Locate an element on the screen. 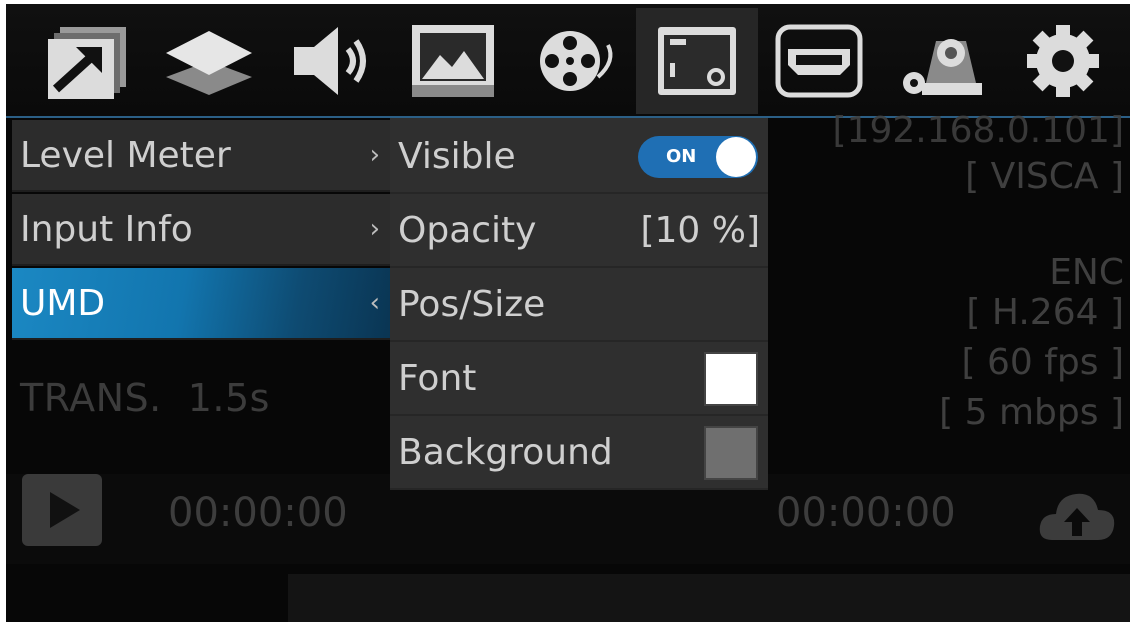  pos-size-row: Pos/Size is located at coordinates (579, 305).